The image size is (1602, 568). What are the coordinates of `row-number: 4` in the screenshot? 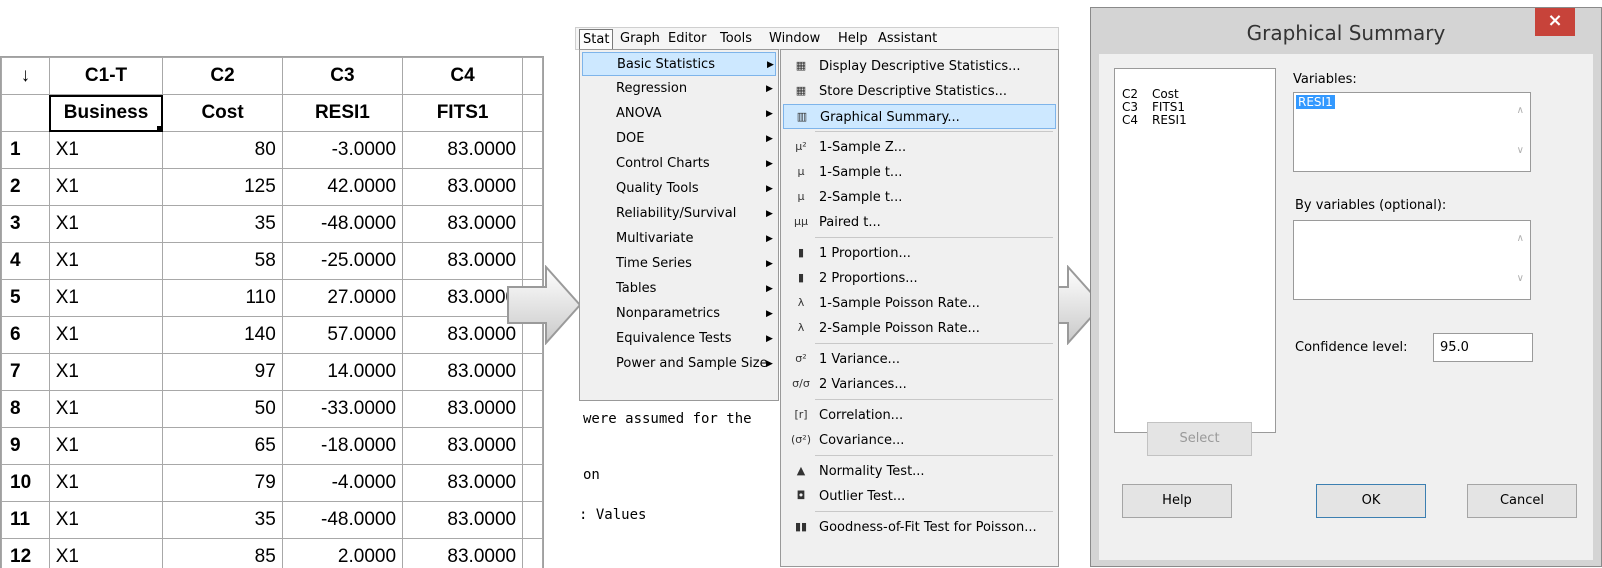 It's located at (26, 261).